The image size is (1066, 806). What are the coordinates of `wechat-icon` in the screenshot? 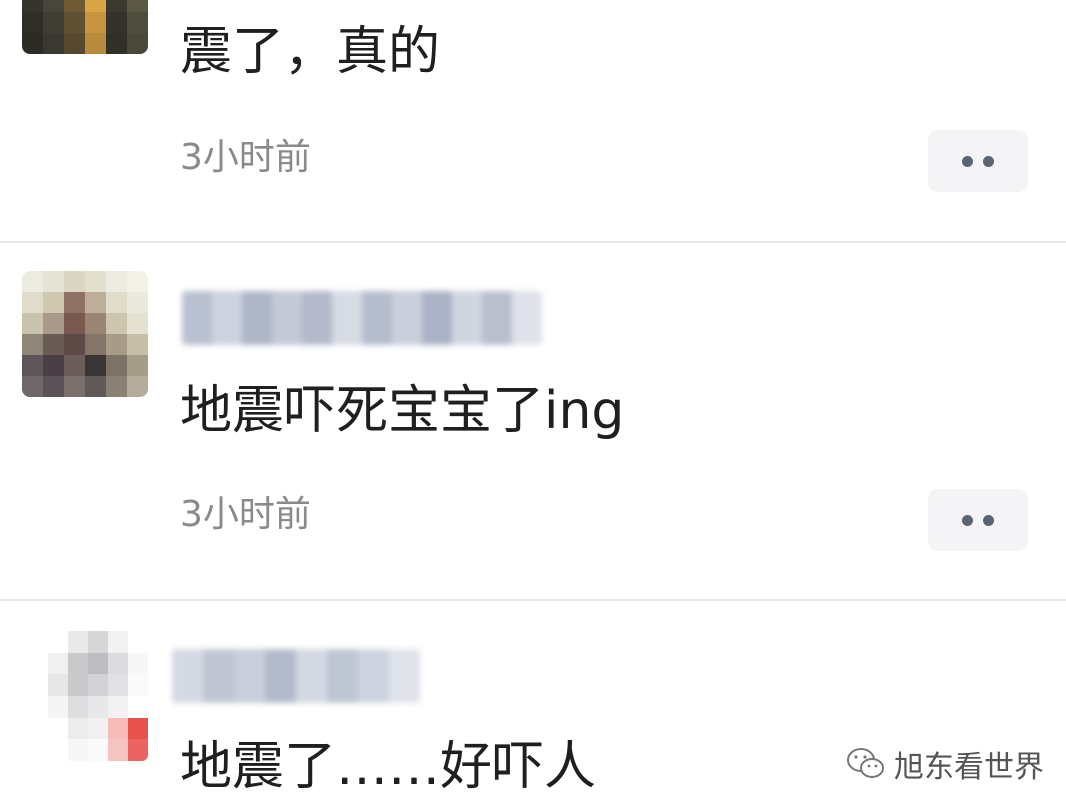 It's located at (865, 763).